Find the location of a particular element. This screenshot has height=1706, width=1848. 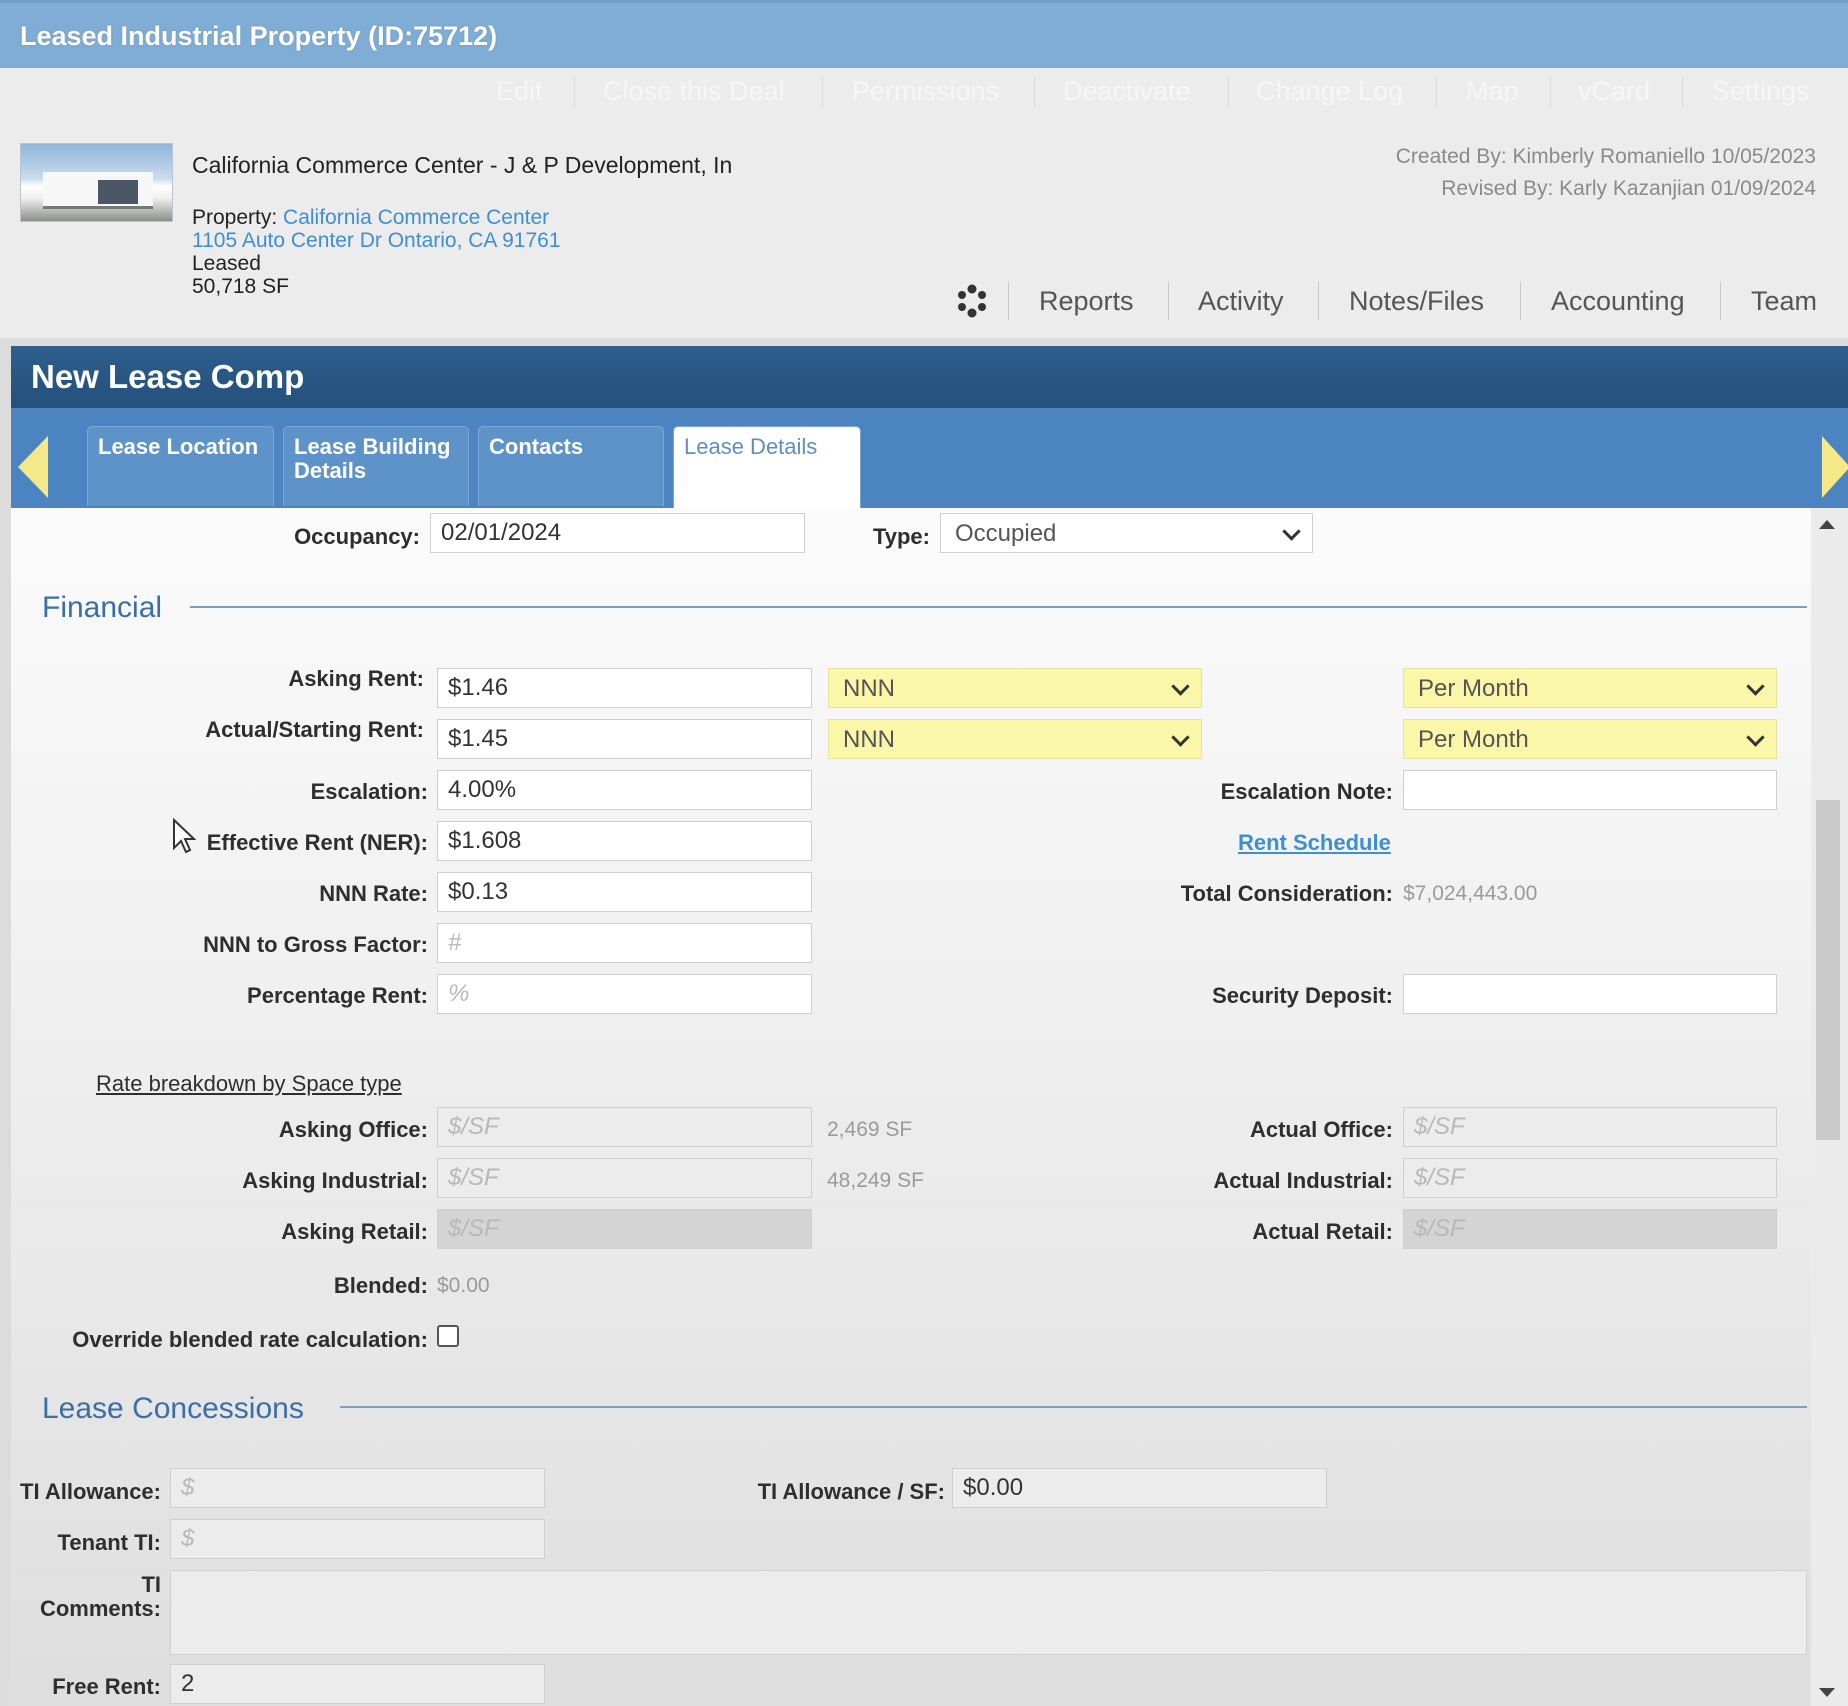

asking-industrial-label: Asking Industrial: is located at coordinates (335, 1180).